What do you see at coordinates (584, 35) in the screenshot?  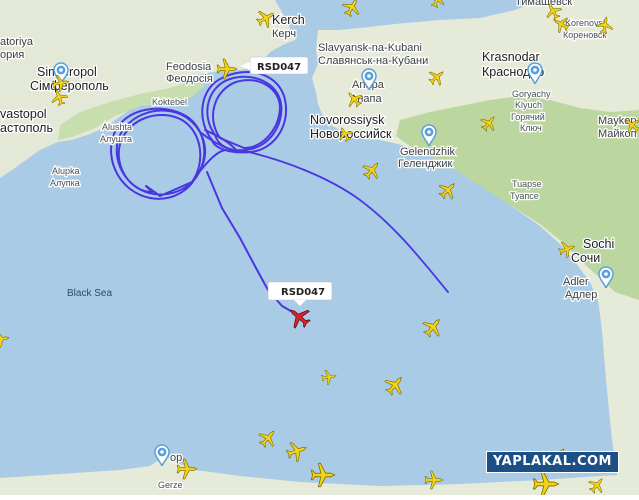 I see `place-label: Кореновск` at bounding box center [584, 35].